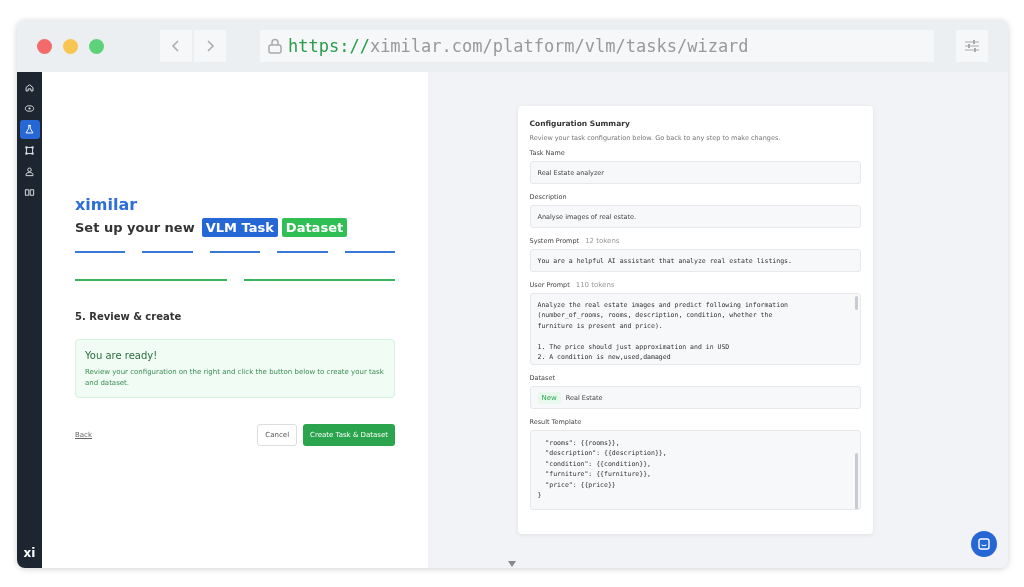 Image resolution: width=1024 pixels, height=587 pixels. What do you see at coordinates (44, 46) in the screenshot?
I see `close-dot` at bounding box center [44, 46].